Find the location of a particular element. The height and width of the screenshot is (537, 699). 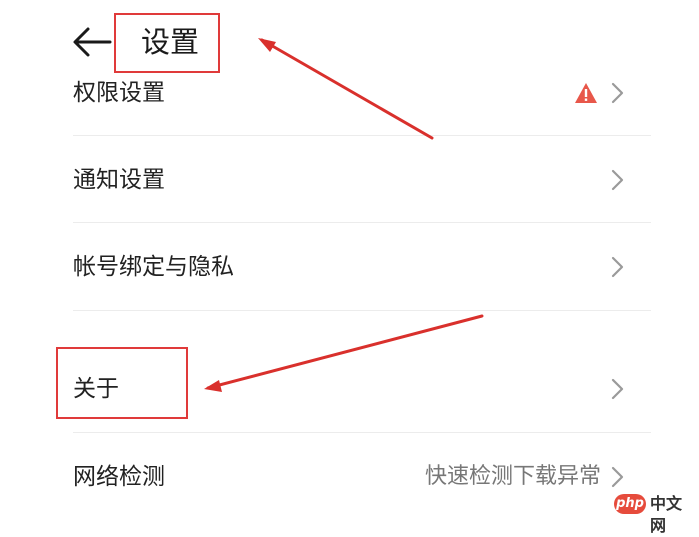

watermark-logo: php 中文网 is located at coordinates (653, 514).